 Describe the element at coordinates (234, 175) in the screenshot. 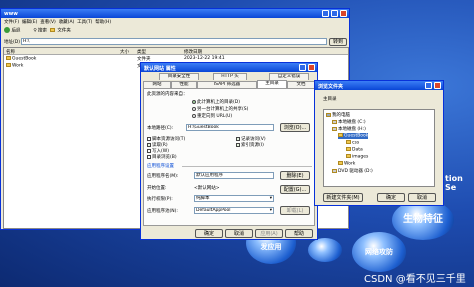

I see `app-name-field: 默认应用程序` at that location.